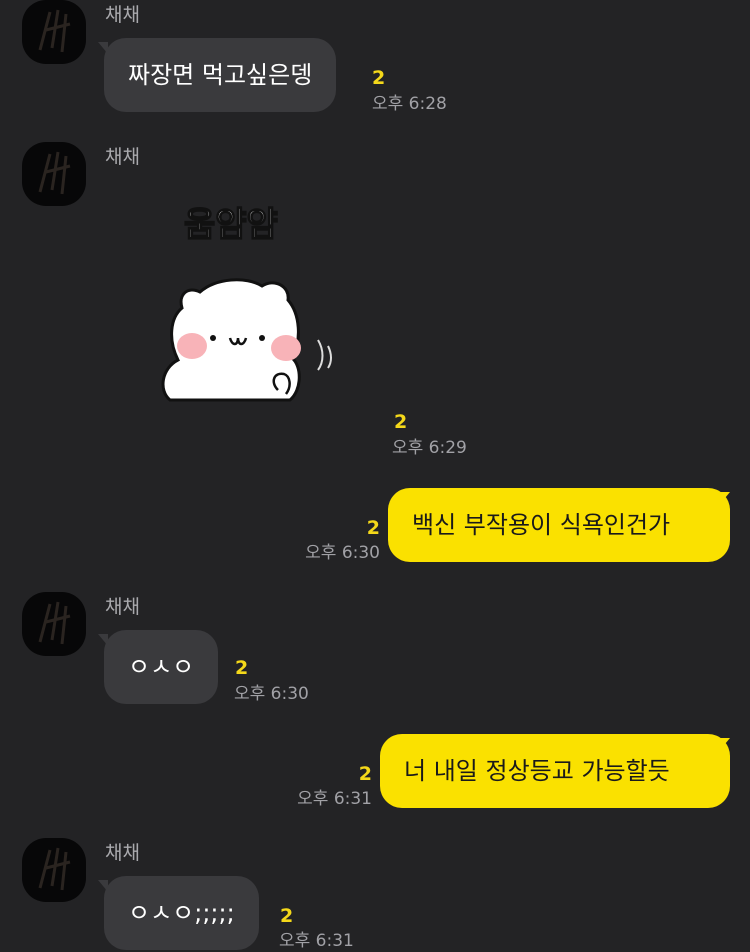  I want to click on message-text: ㅇㅅㅇ;;;;;, so click(181, 913).